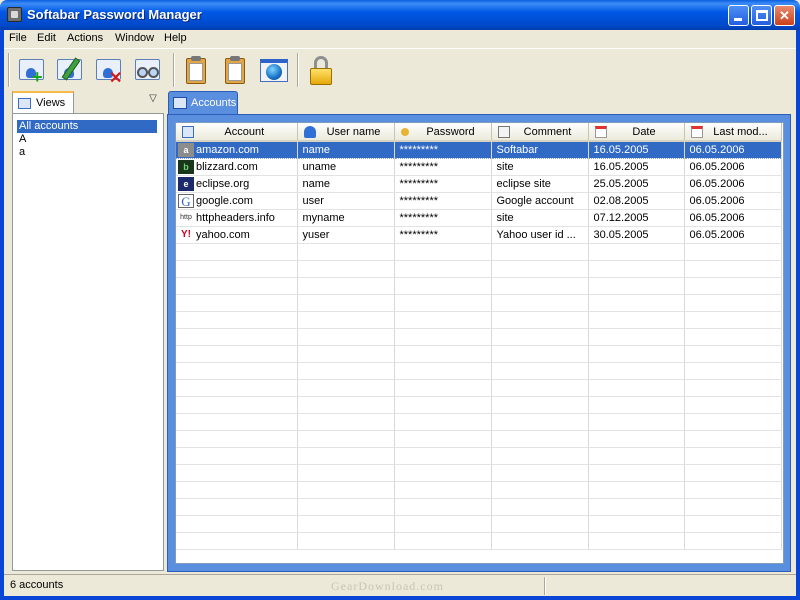  Describe the element at coordinates (237, 201) in the screenshot. I see `cell-account: Ggoogle.com` at that location.